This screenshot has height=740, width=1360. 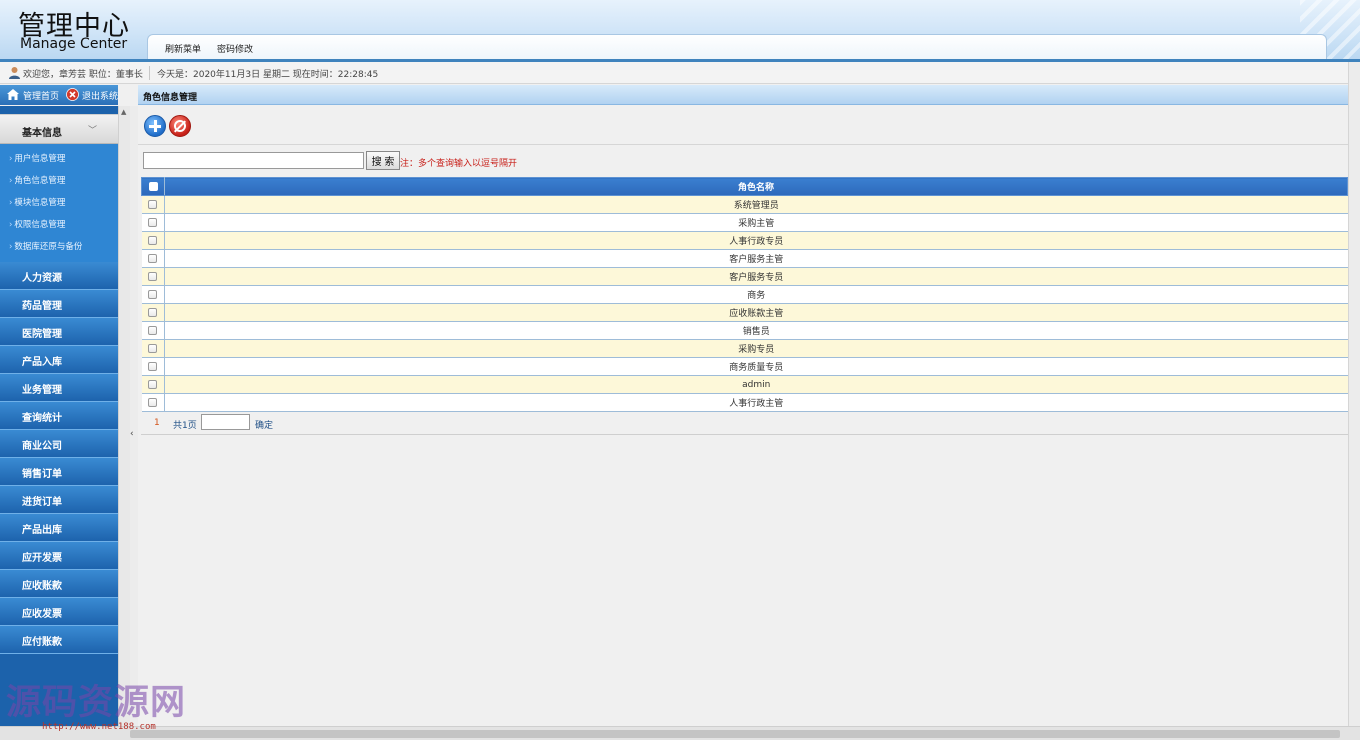 I want to click on sidebar-subitem-roles: › 角色信息管理, so click(x=37, y=180).